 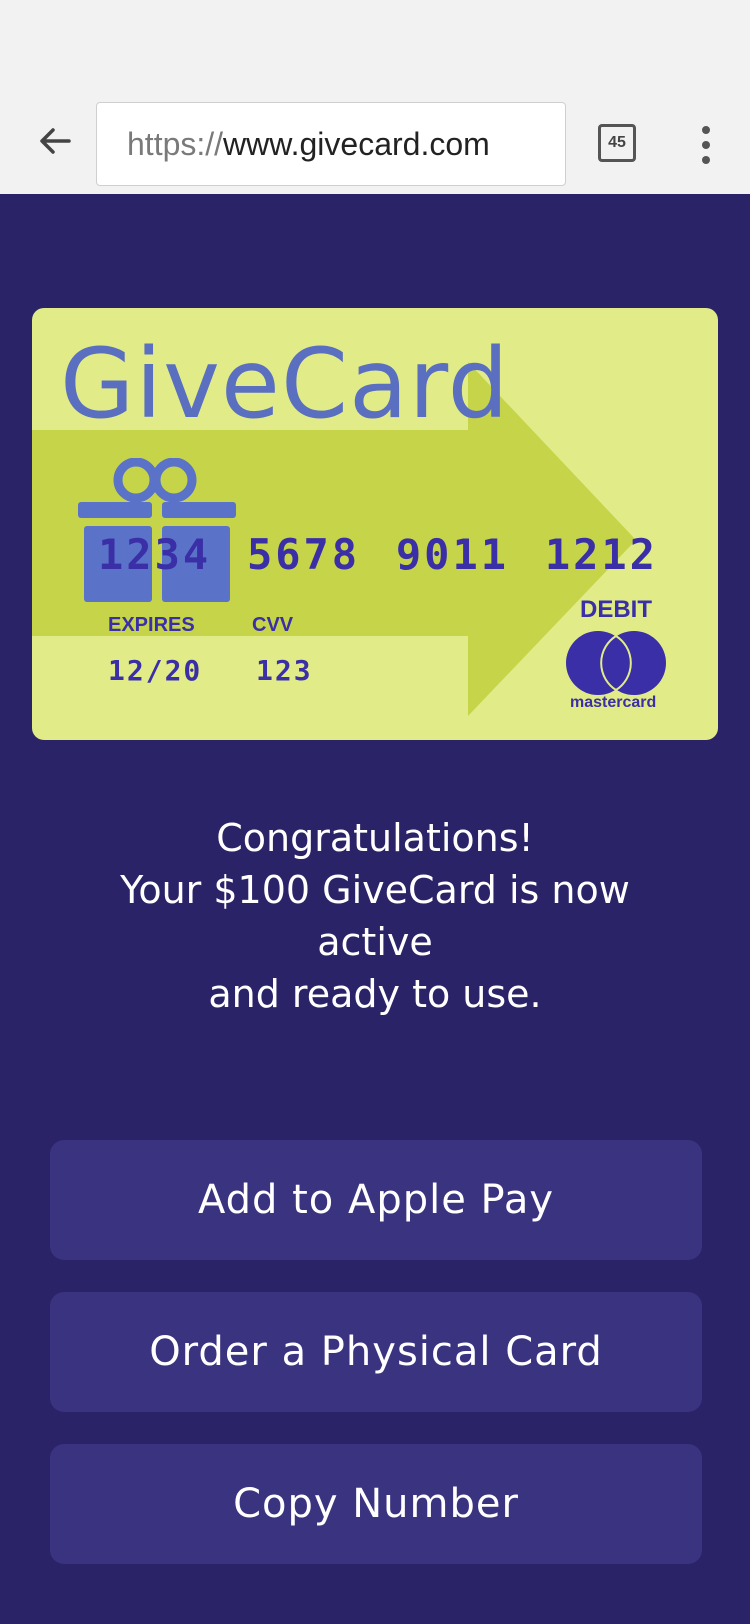 I want to click on card-number: 1234 5678 9011 1212, so click(x=378, y=554).